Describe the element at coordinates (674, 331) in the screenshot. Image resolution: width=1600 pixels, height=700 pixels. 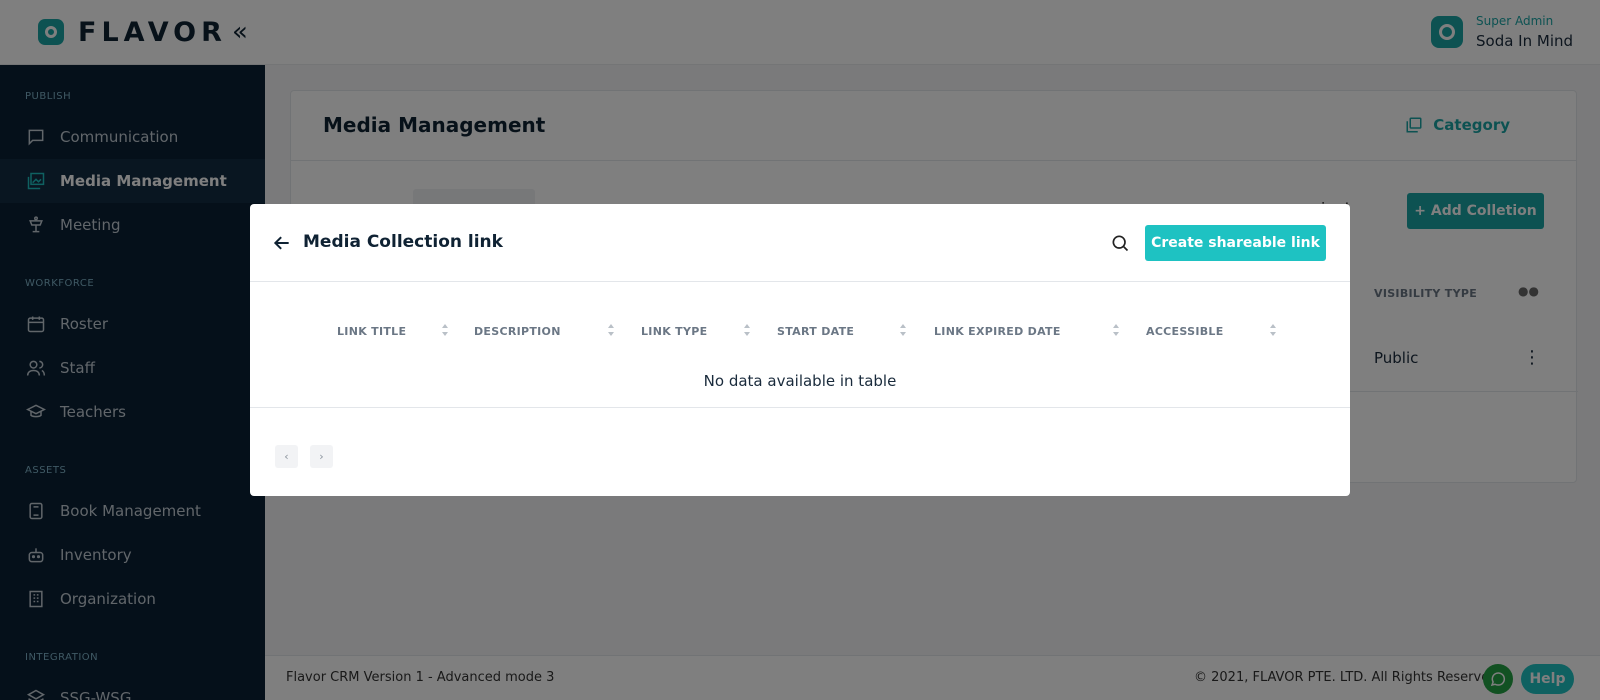
I see `column-link-type: LINK TYPE` at that location.